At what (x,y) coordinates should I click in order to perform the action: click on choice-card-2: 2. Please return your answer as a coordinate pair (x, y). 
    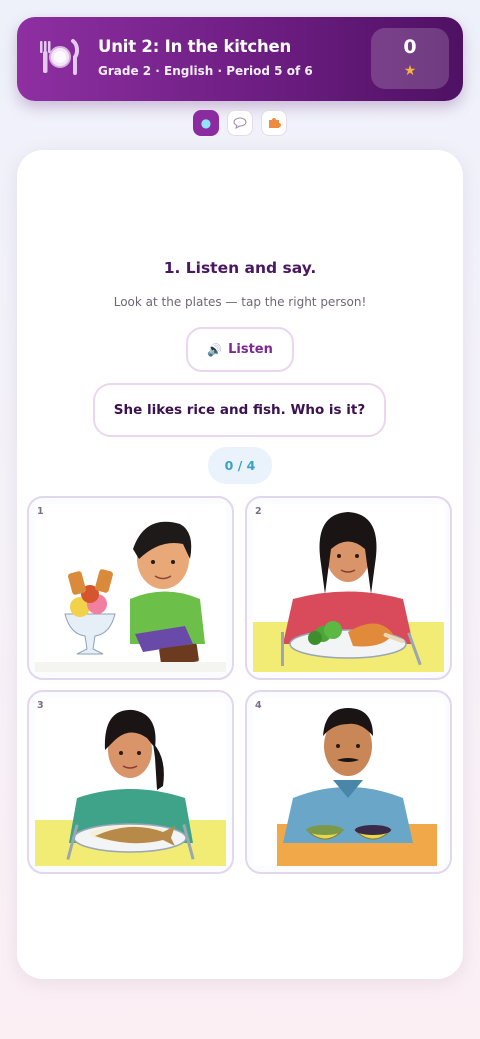
    Looking at the image, I should click on (348, 588).